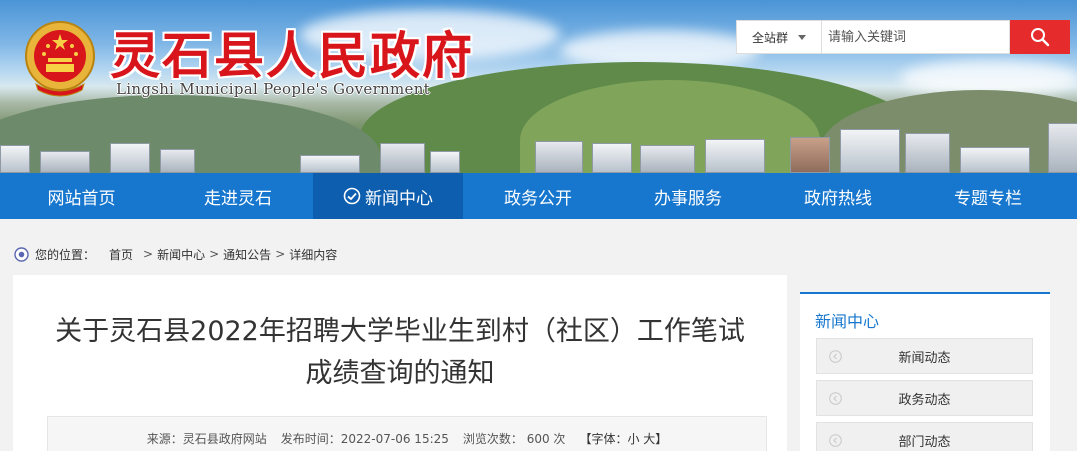 The image size is (1077, 451). I want to click on sidebar-item-label: 部门动态, so click(924, 442).